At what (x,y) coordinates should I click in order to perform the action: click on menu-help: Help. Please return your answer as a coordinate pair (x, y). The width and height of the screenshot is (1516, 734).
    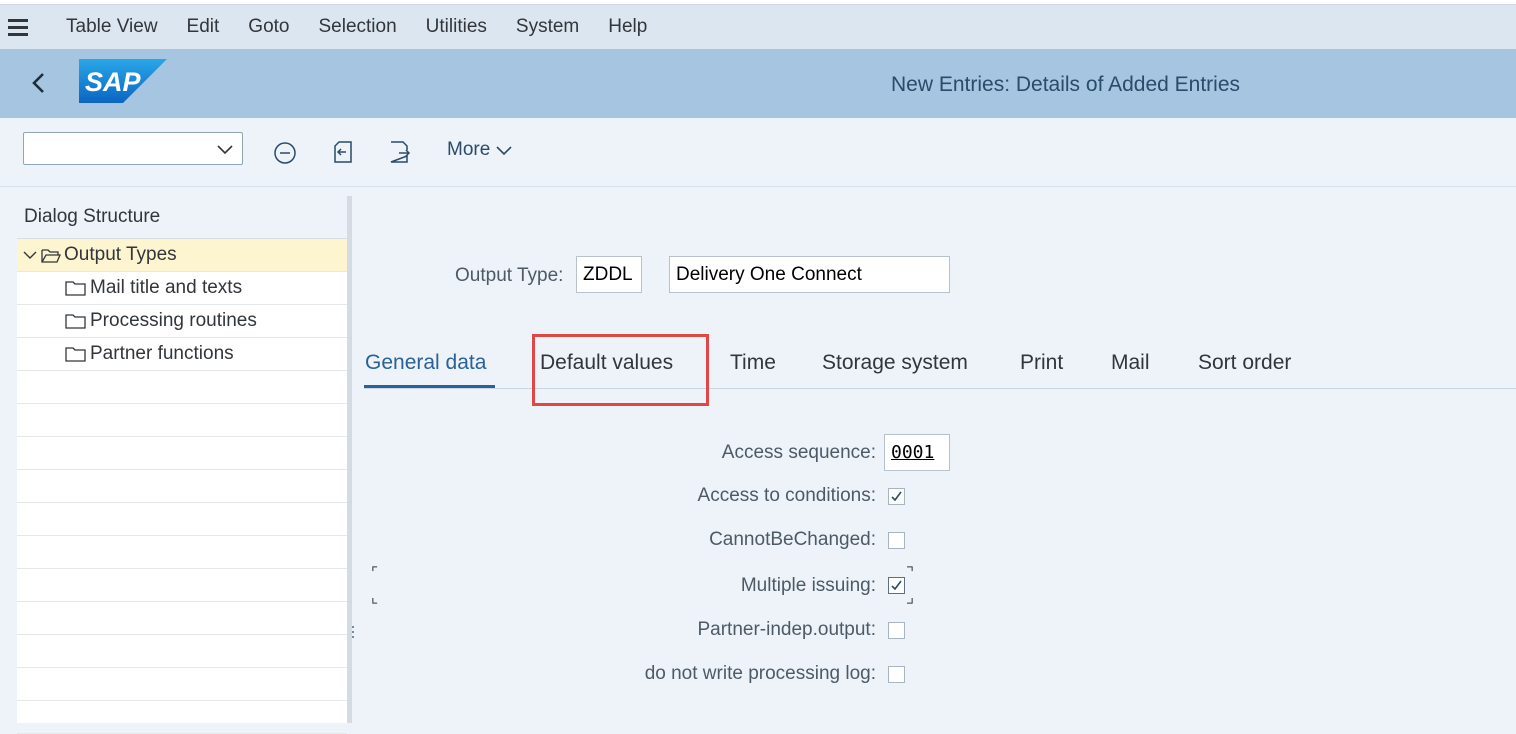
    Looking at the image, I should click on (627, 27).